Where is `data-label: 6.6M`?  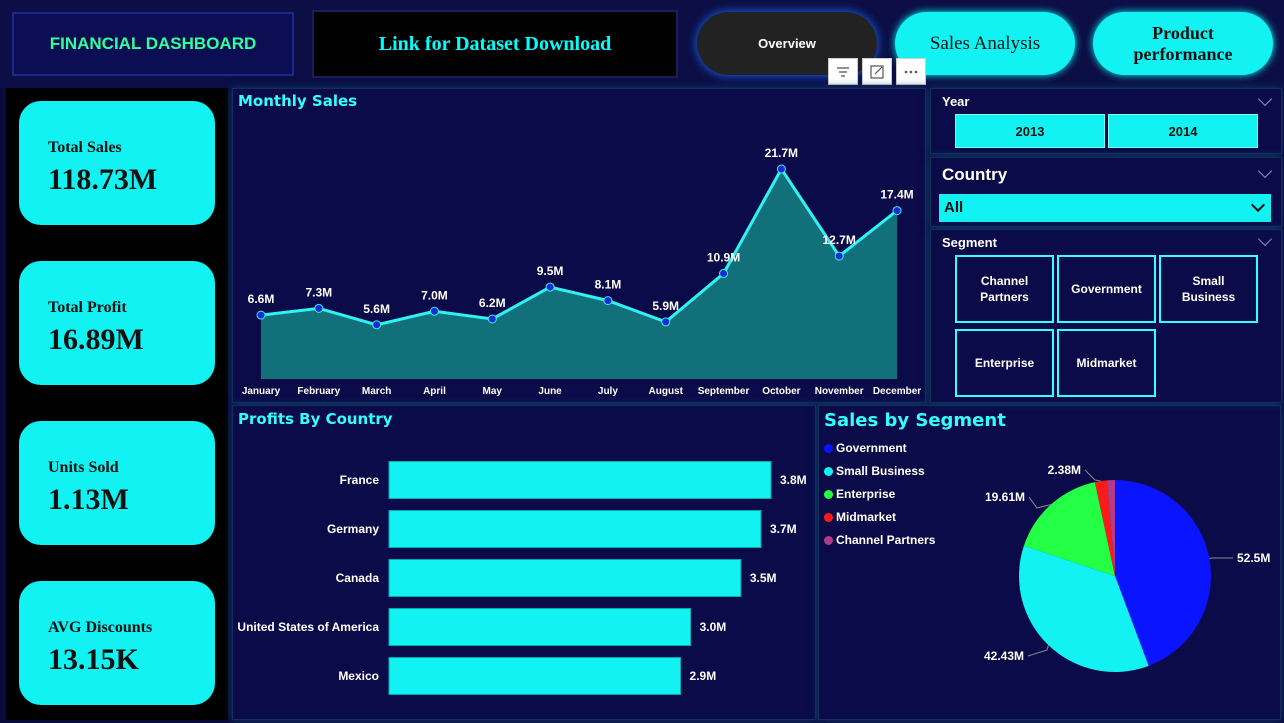
data-label: 6.6M is located at coordinates (261, 299).